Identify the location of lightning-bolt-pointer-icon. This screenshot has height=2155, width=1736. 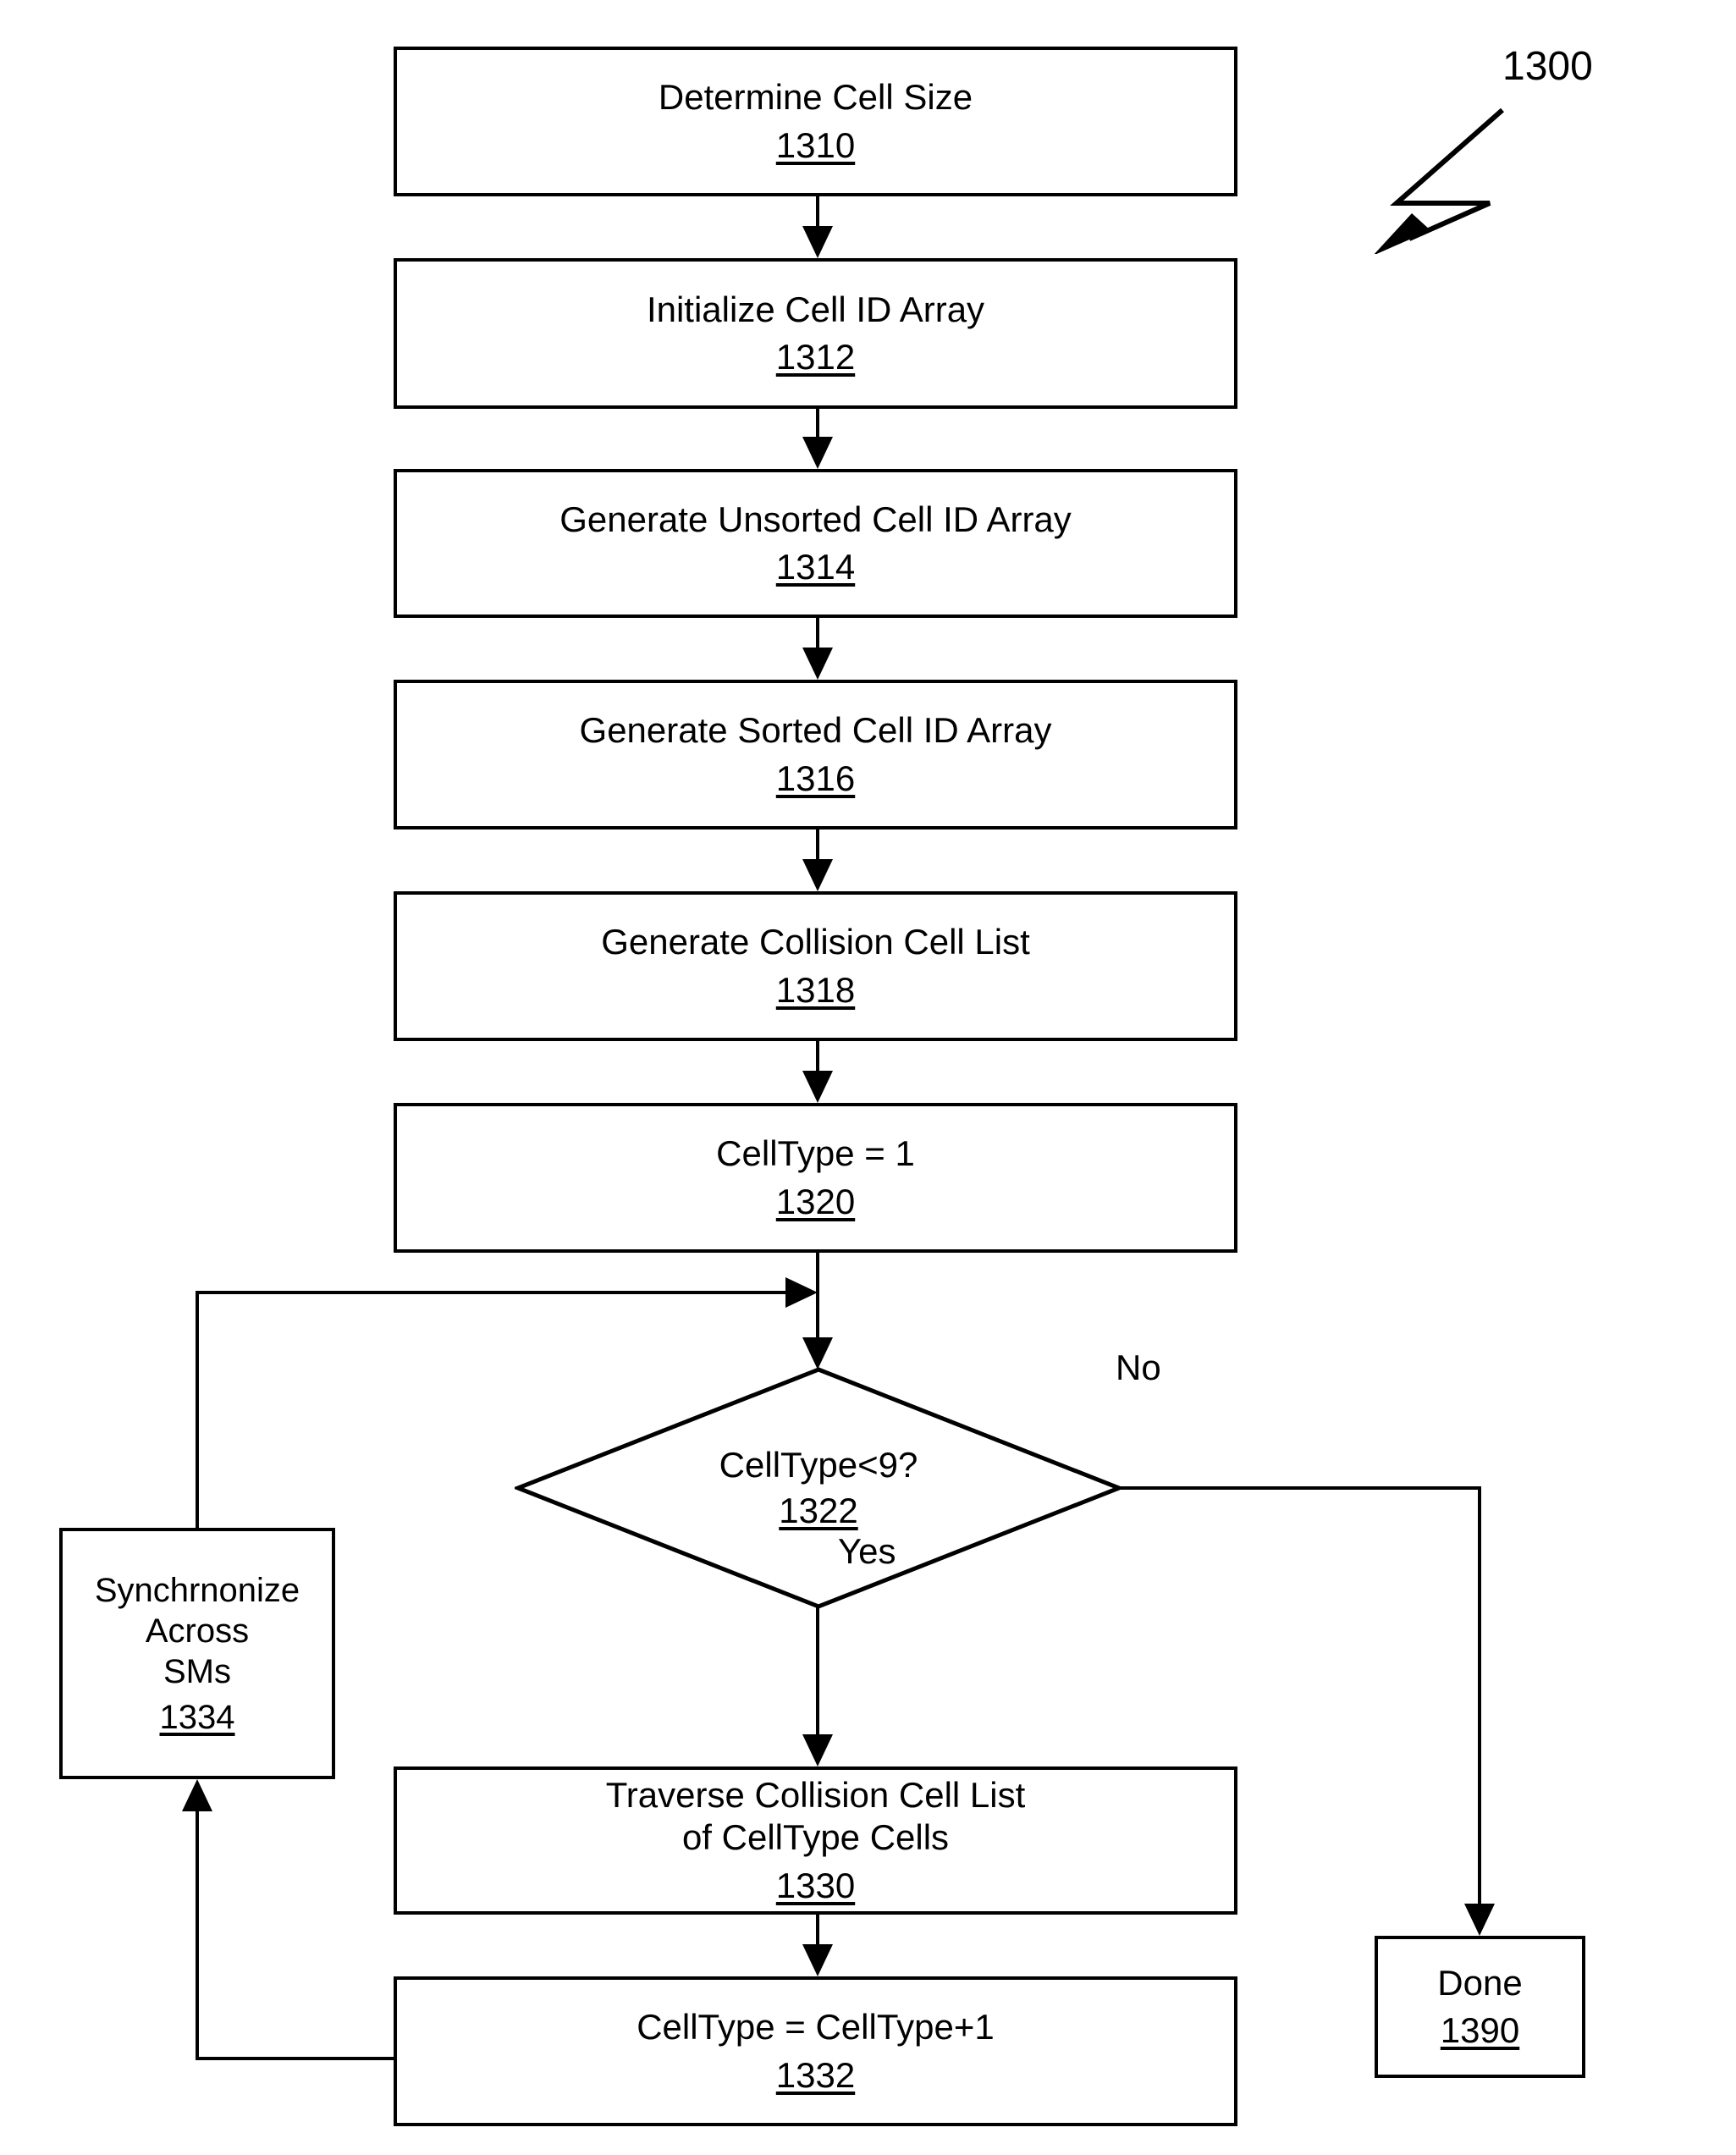
(1439, 180).